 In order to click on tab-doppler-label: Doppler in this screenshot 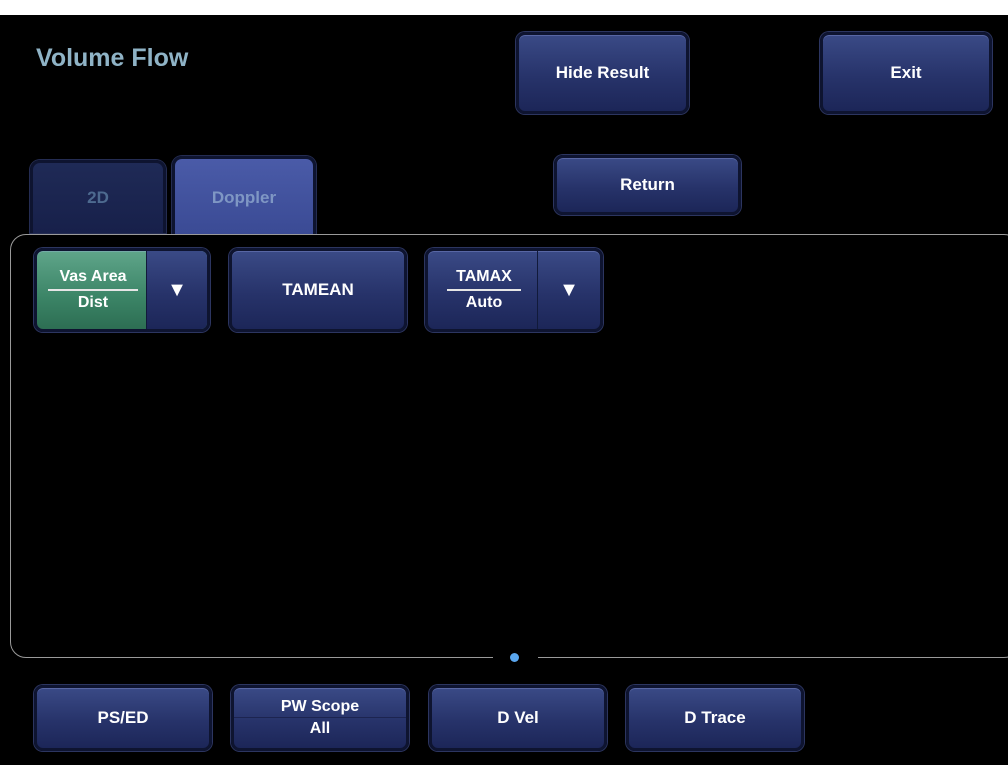, I will do `click(244, 197)`.